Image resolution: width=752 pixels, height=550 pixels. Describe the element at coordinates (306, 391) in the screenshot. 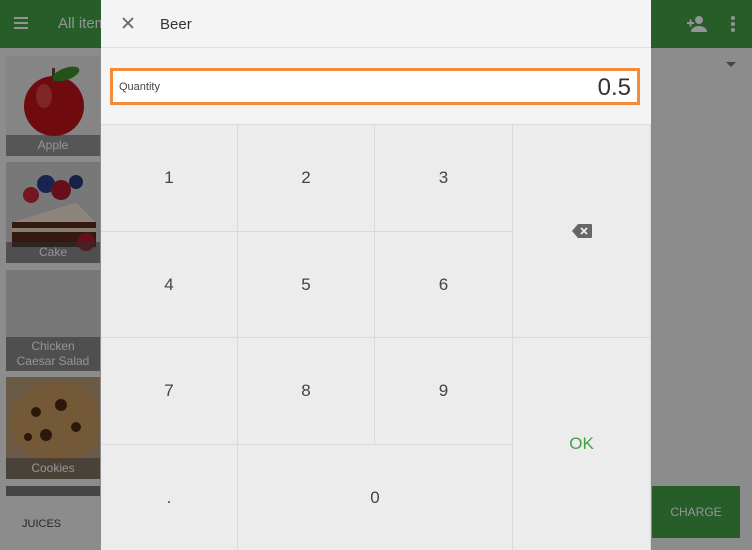

I see `key-8: 8` at that location.